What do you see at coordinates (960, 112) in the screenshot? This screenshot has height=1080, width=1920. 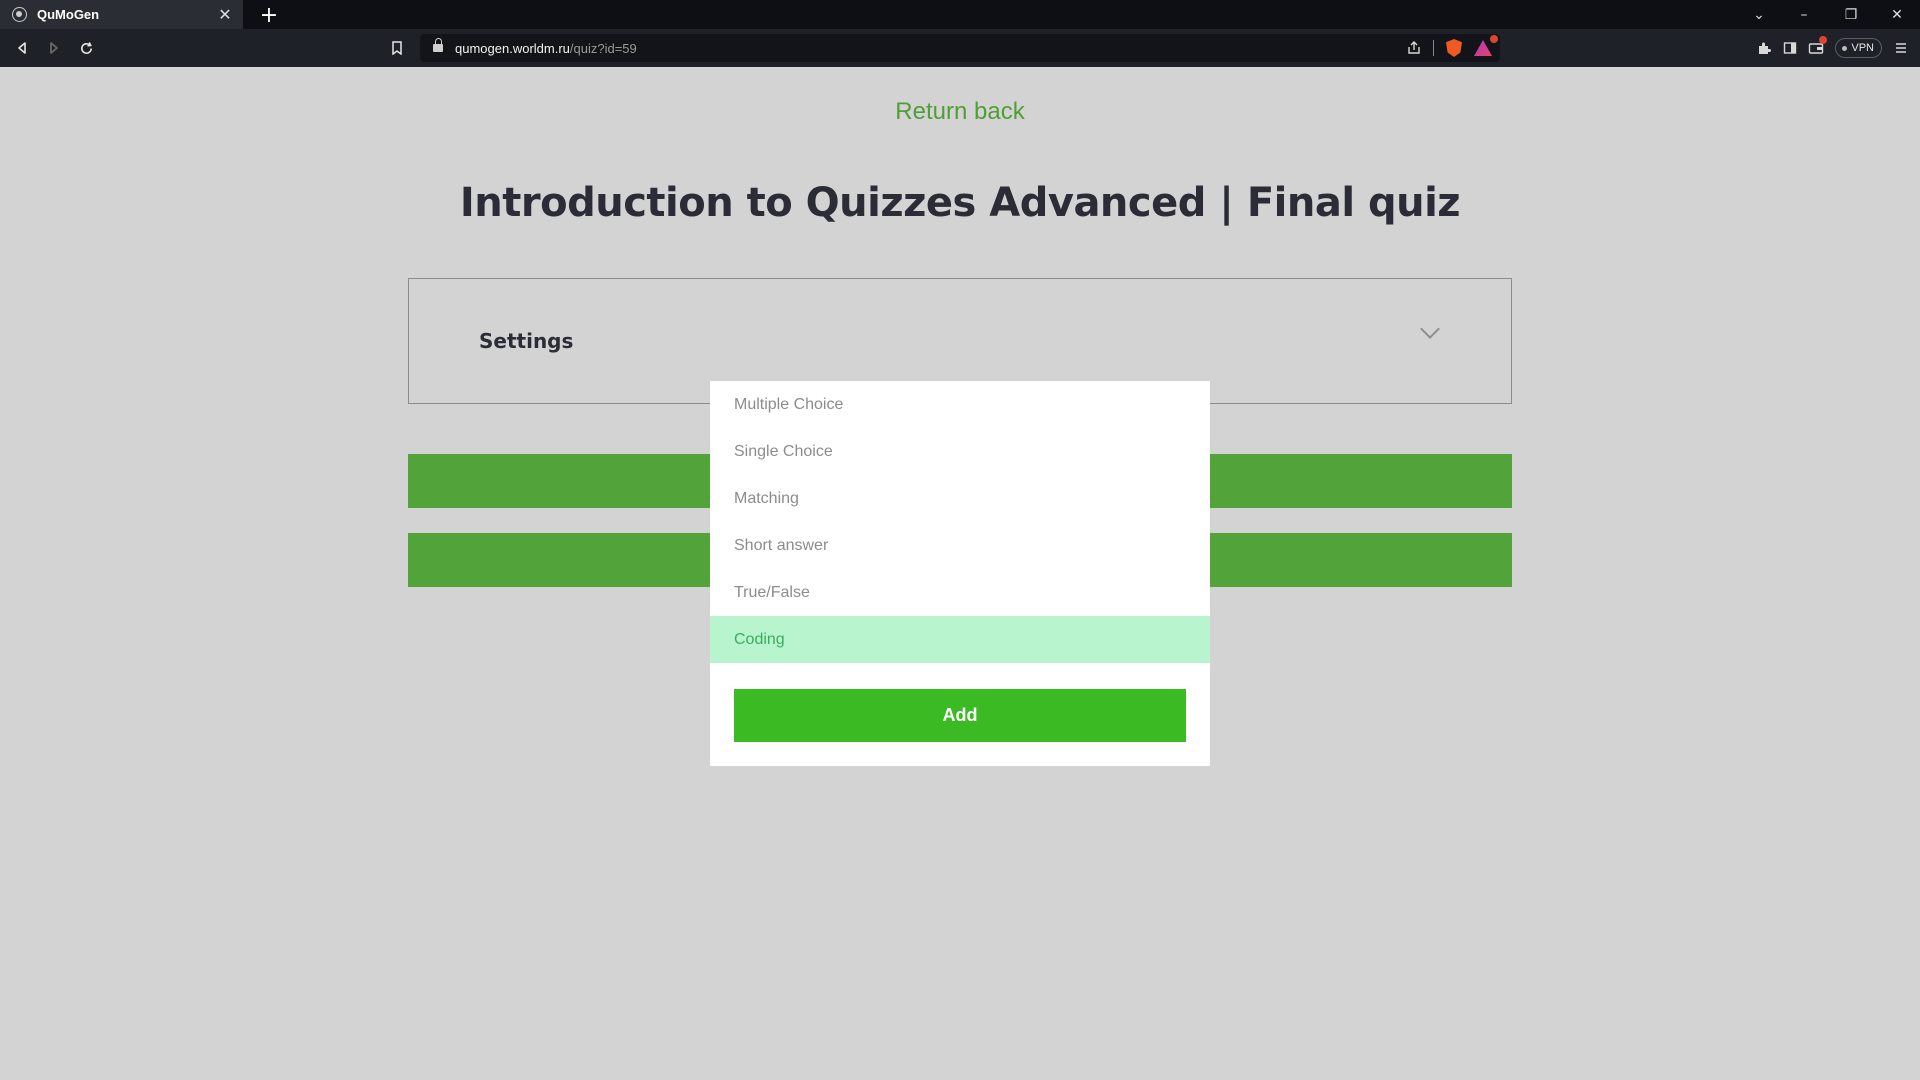 I see `return-back-link: Return back` at bounding box center [960, 112].